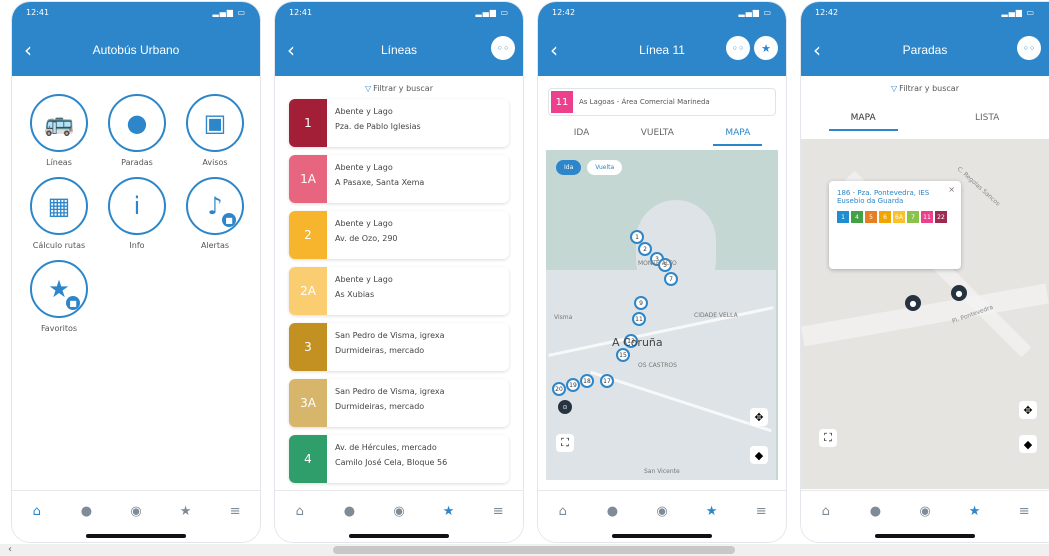  I want to click on favorite-star-icon: ★, so click(766, 48).